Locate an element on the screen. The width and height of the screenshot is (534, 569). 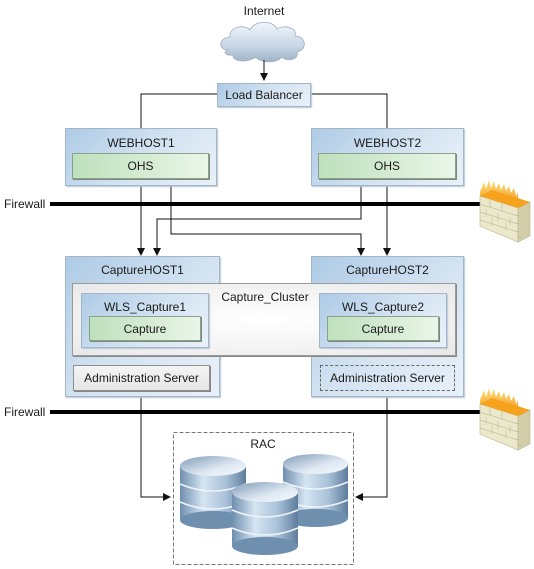
wls-capture1: WLS_Capture1 Capture is located at coordinates (145, 320).